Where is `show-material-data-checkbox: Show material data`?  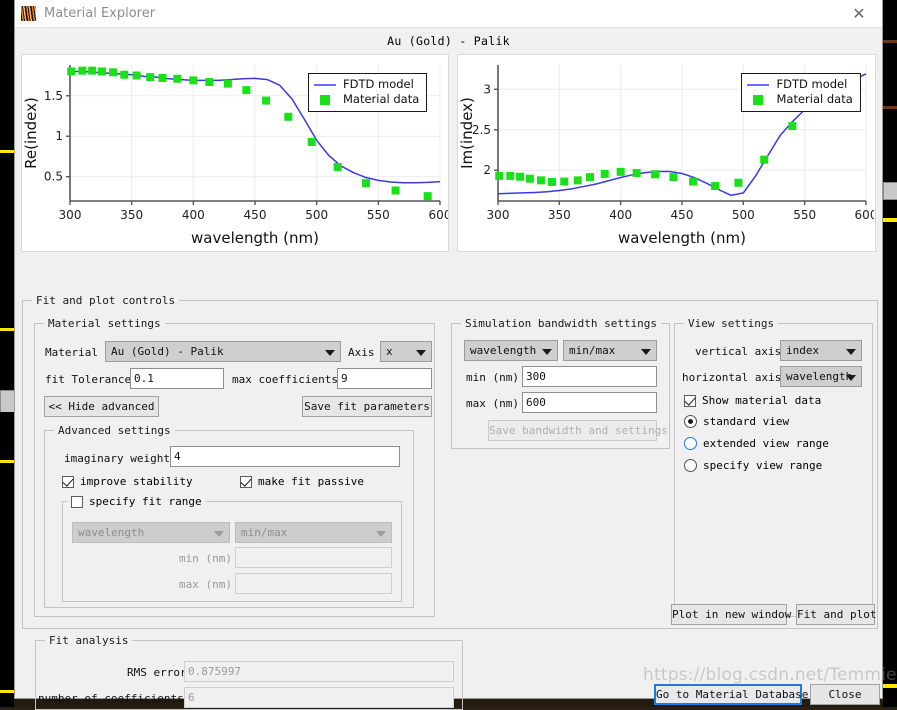
show-material-data-checkbox: Show material data is located at coordinates (752, 400).